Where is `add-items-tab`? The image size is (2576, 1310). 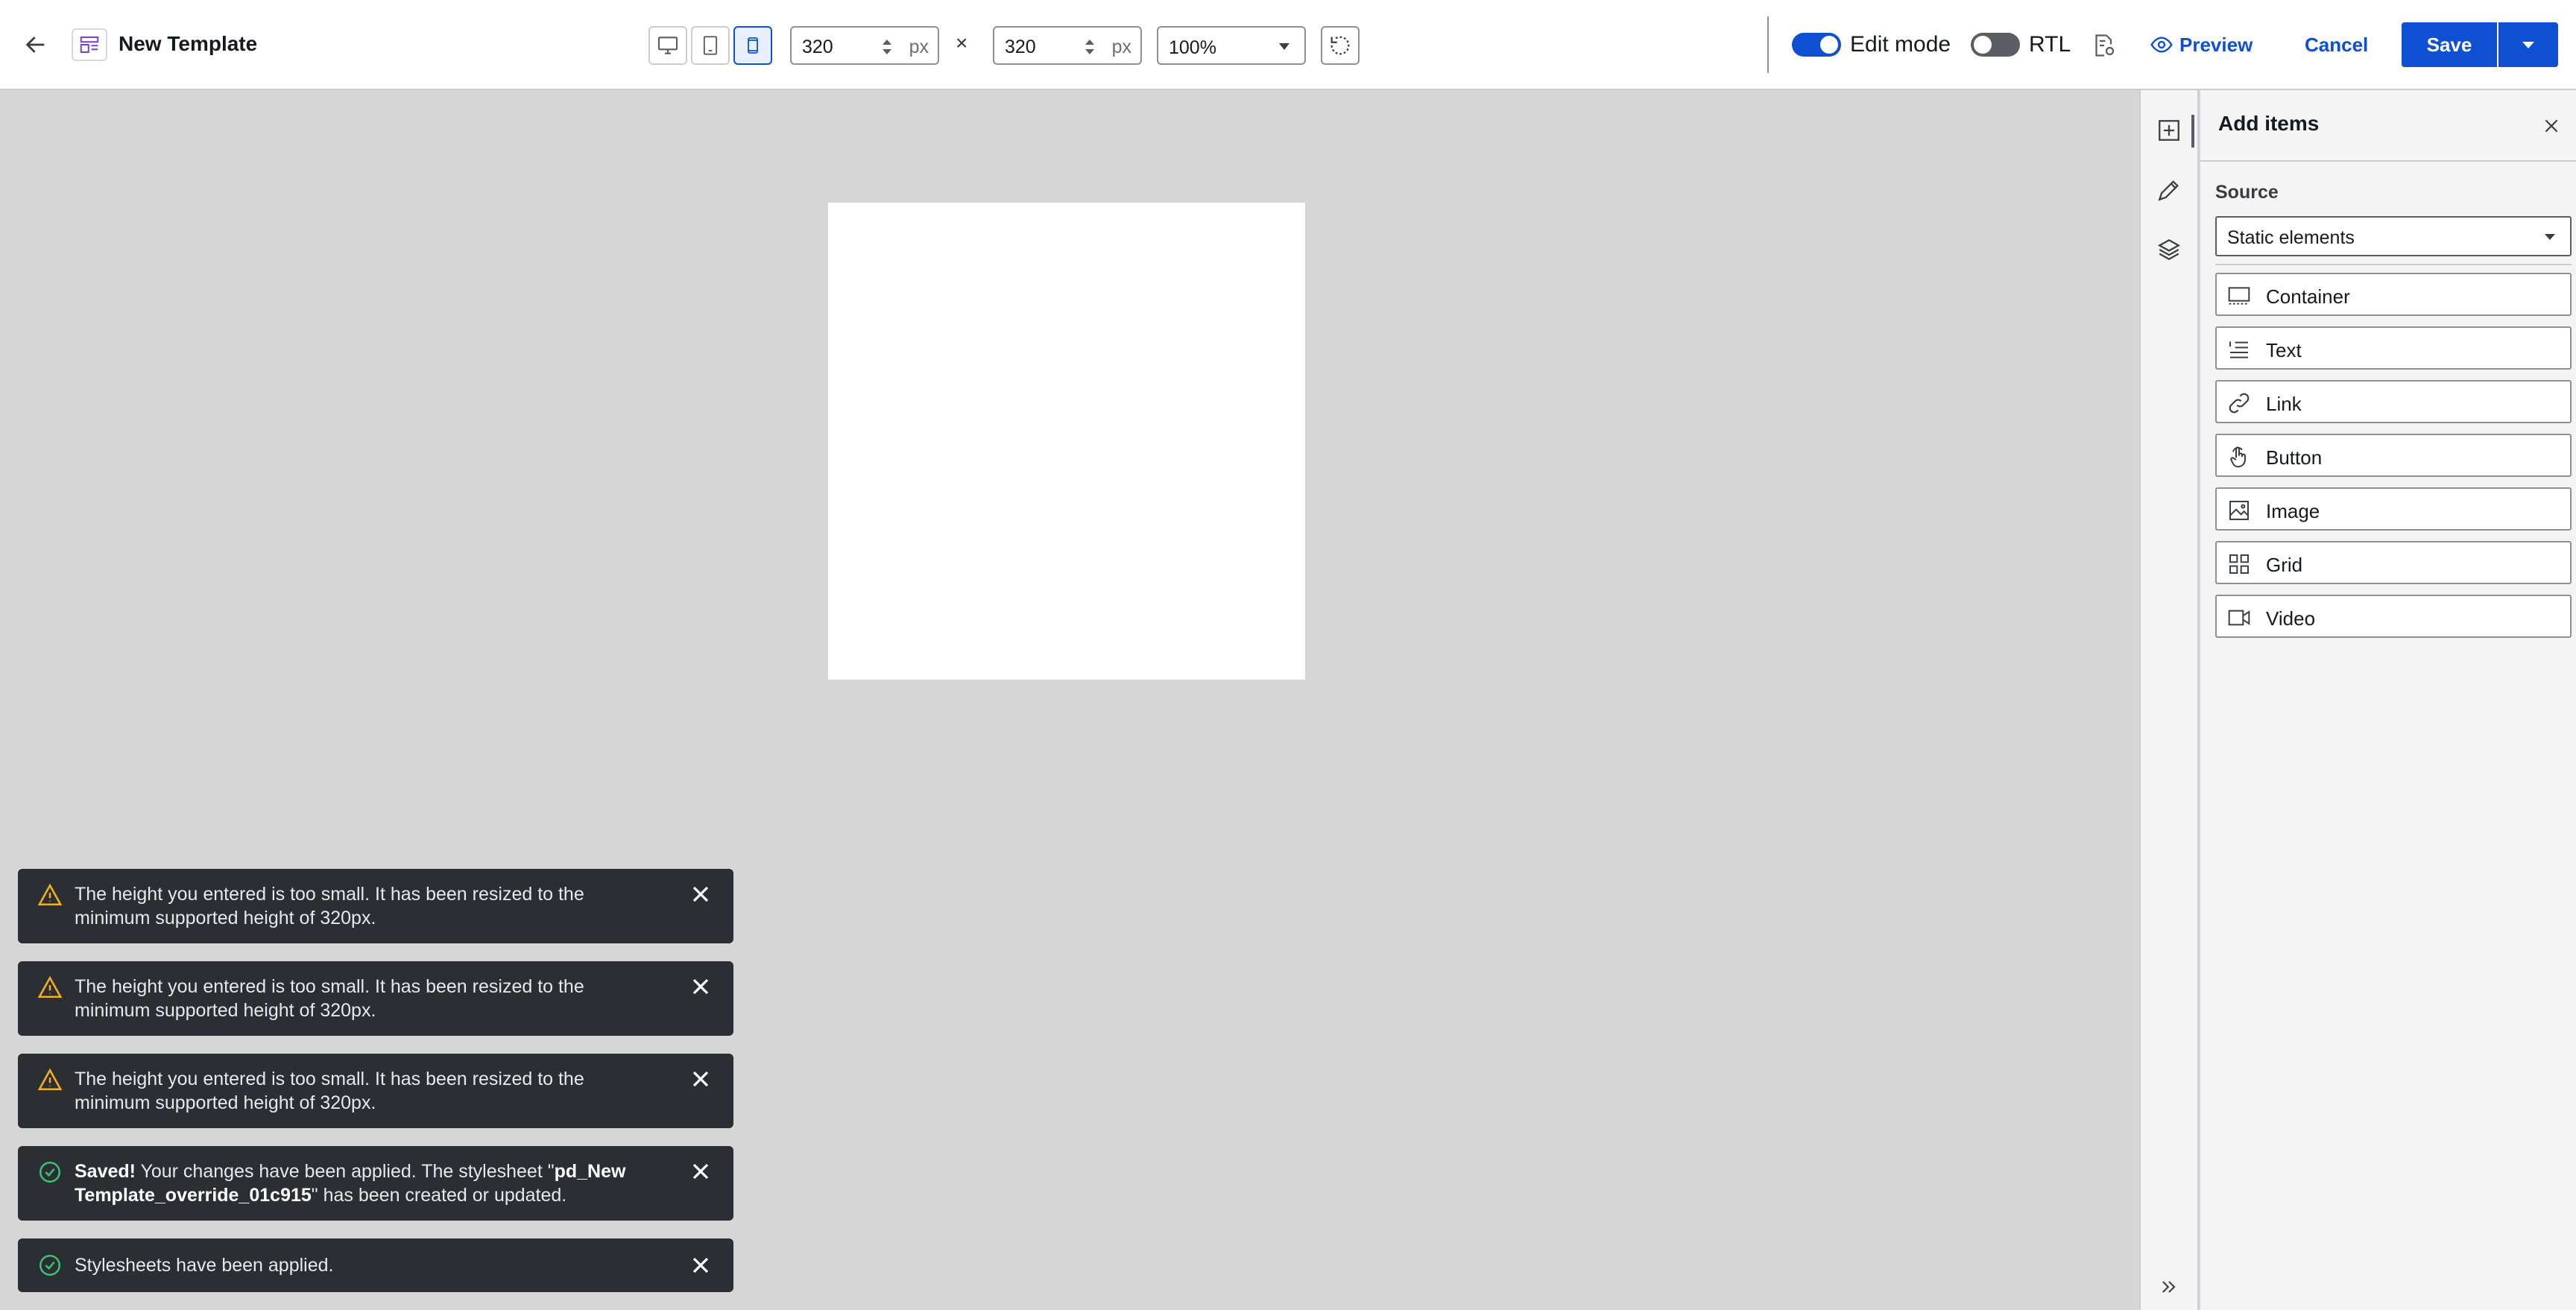
add-items-tab is located at coordinates (2169, 130).